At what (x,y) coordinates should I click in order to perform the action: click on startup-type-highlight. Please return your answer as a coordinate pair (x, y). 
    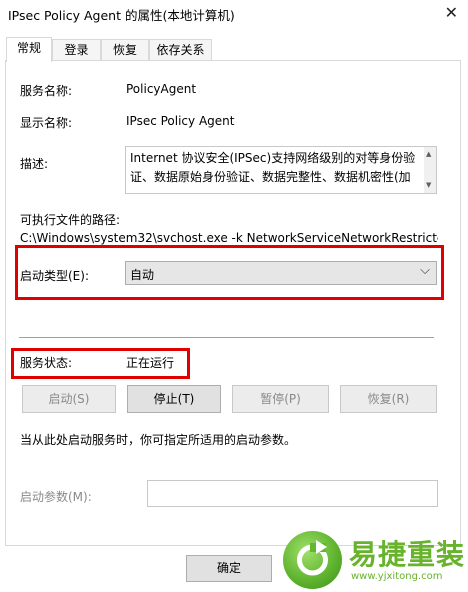
    Looking at the image, I should click on (229, 272).